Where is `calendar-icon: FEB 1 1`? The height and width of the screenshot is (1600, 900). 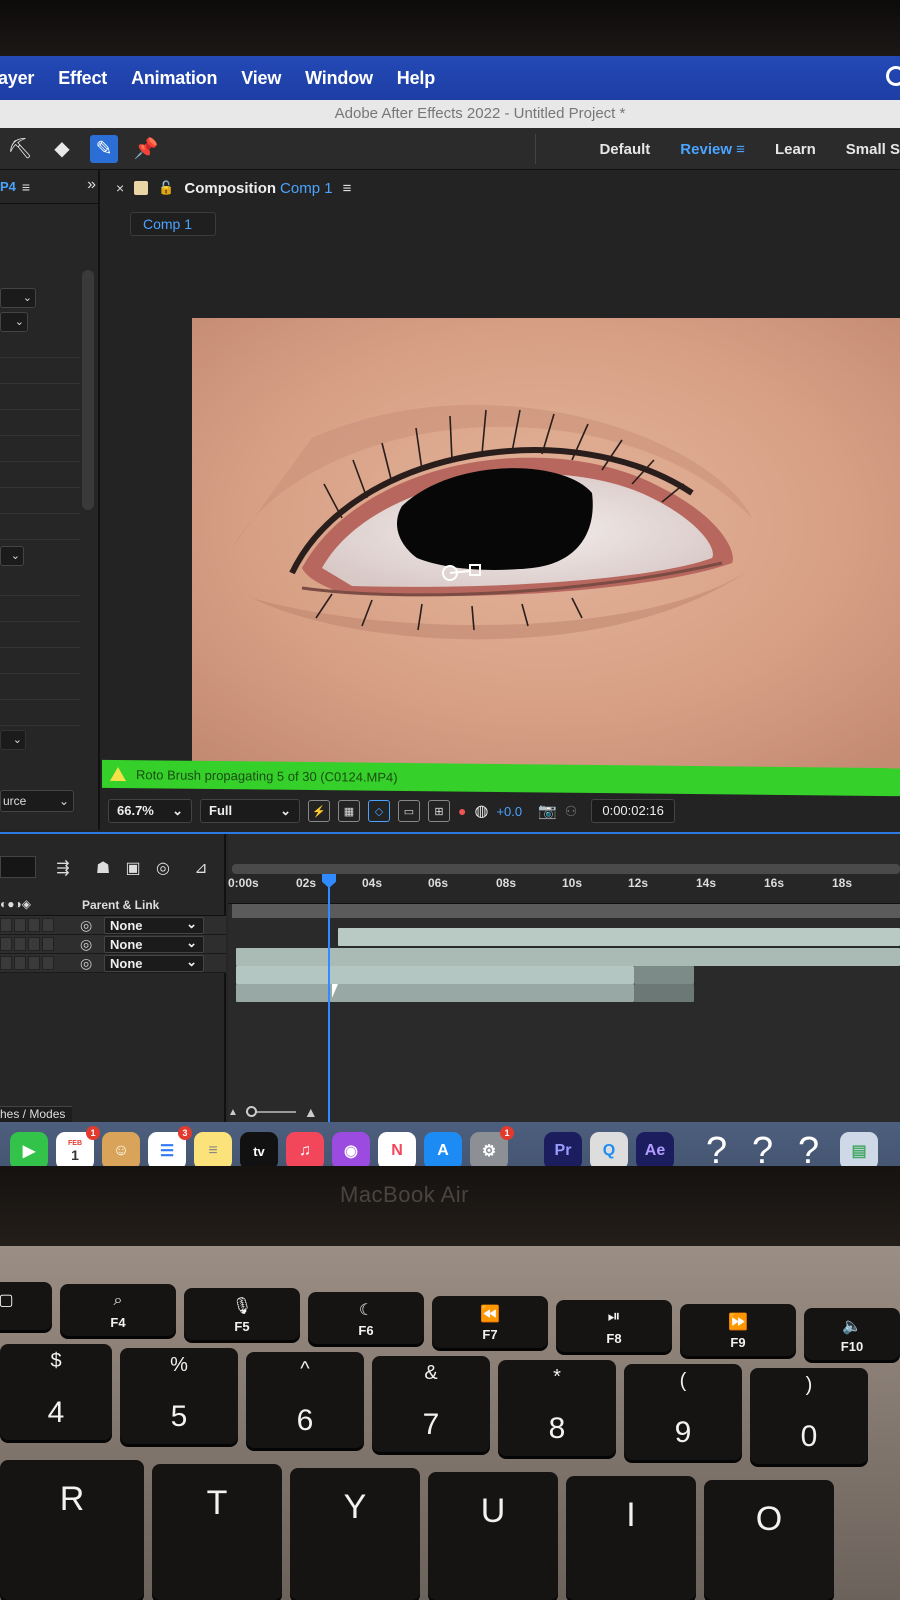 calendar-icon: FEB 1 1 is located at coordinates (78, 1146).